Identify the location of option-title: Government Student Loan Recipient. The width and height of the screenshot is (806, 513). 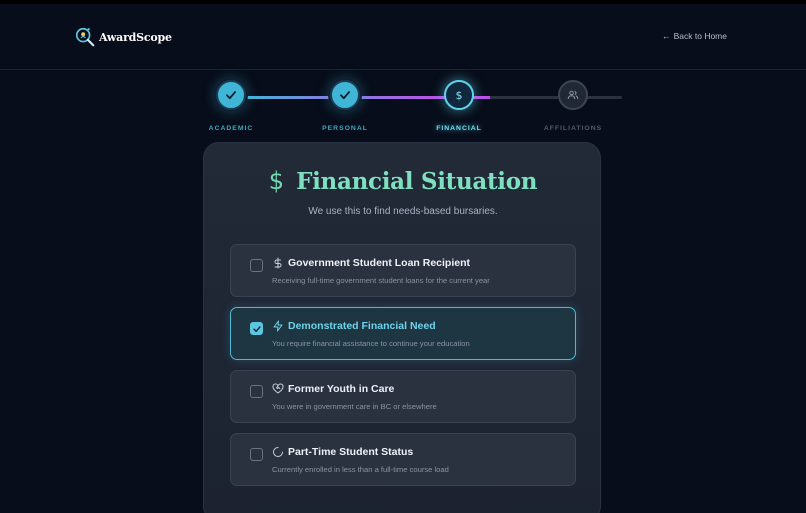
(379, 263).